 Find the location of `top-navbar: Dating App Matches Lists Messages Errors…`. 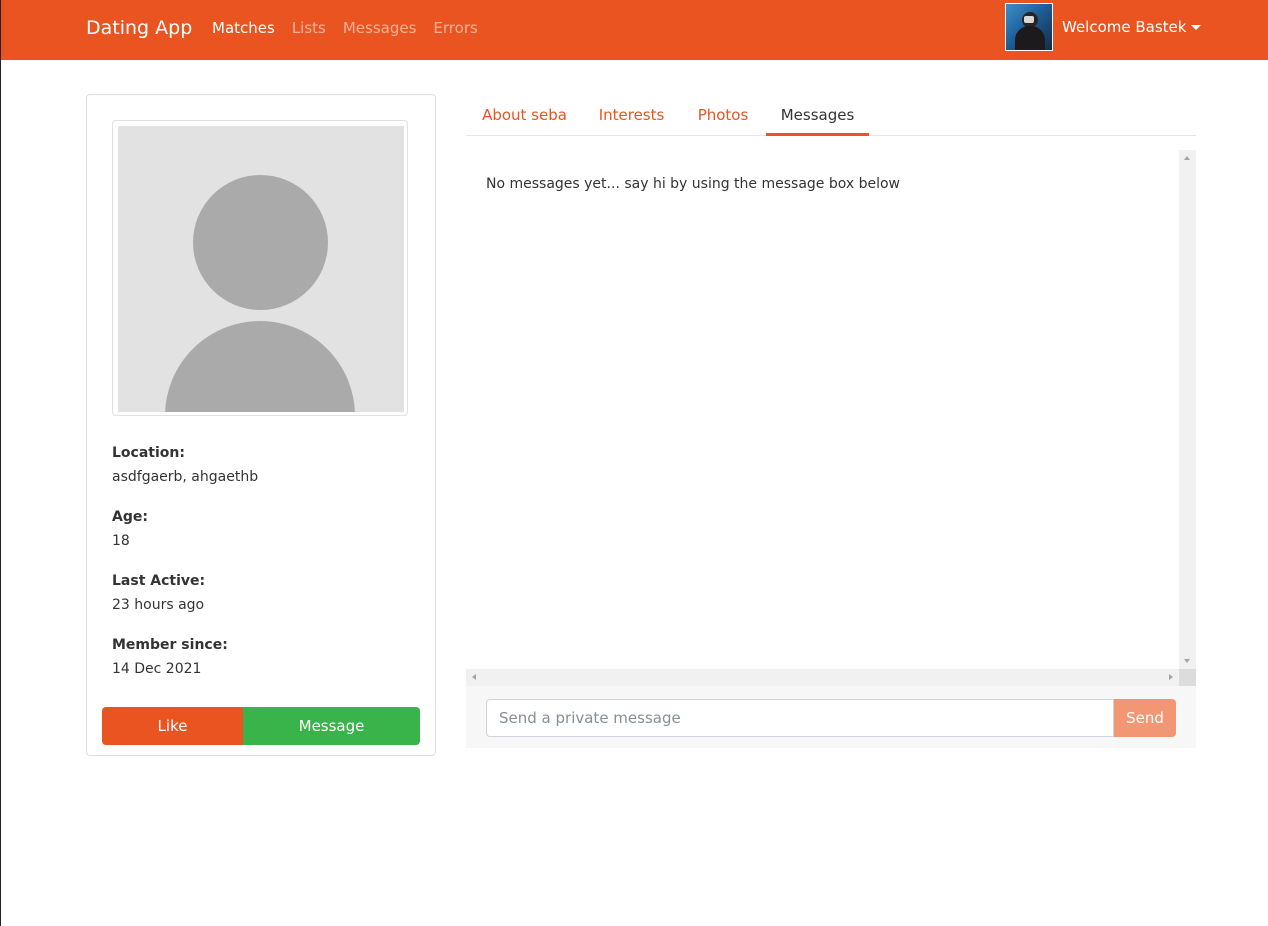

top-navbar: Dating App Matches Lists Messages Errors… is located at coordinates (634, 30).